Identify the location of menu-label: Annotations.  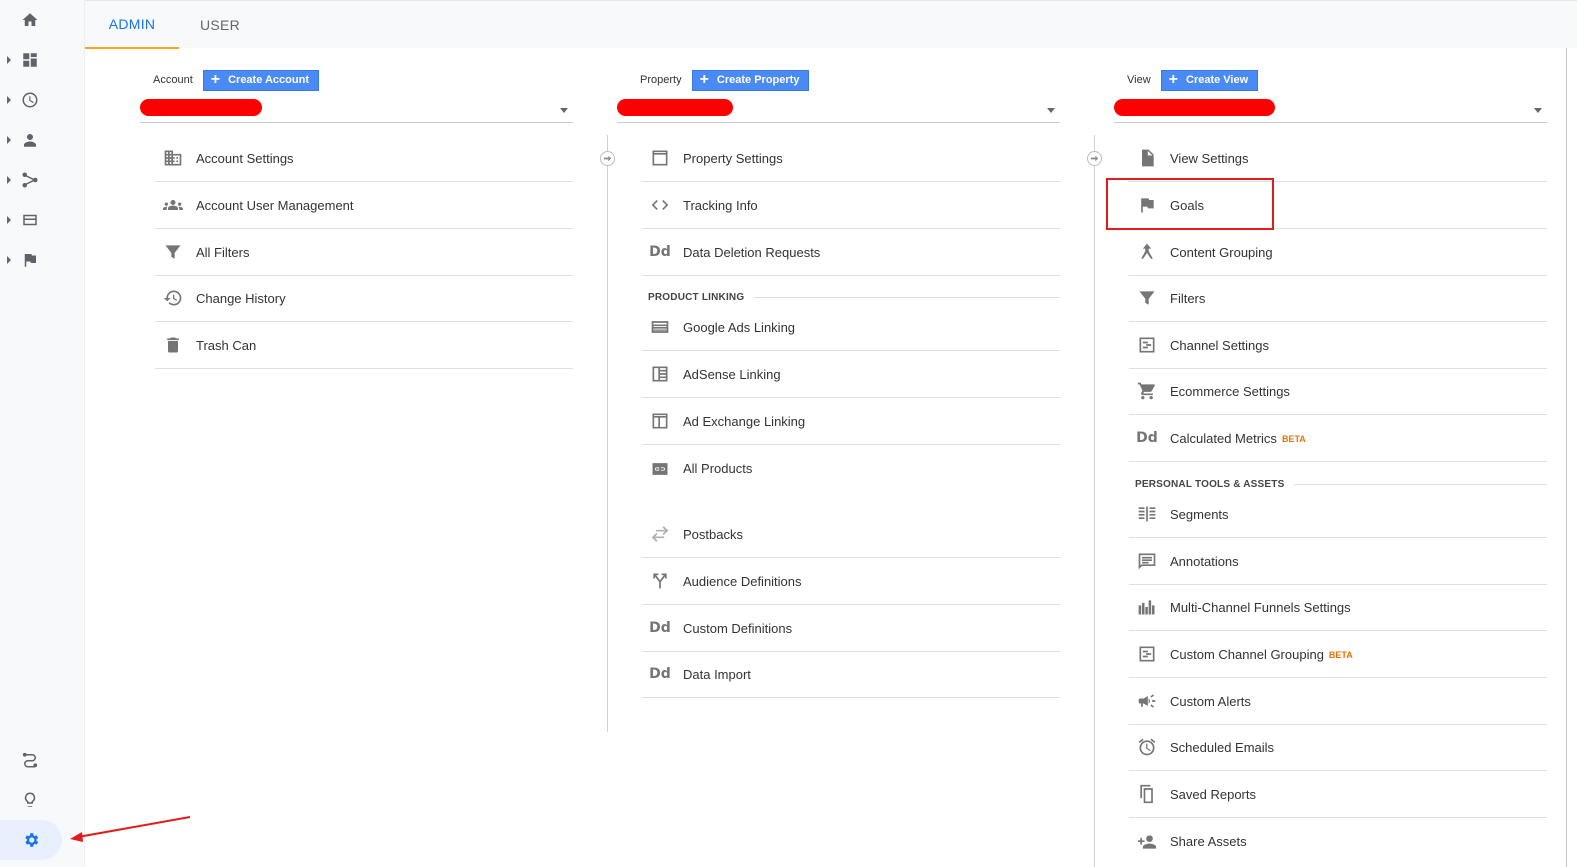
(1204, 561).